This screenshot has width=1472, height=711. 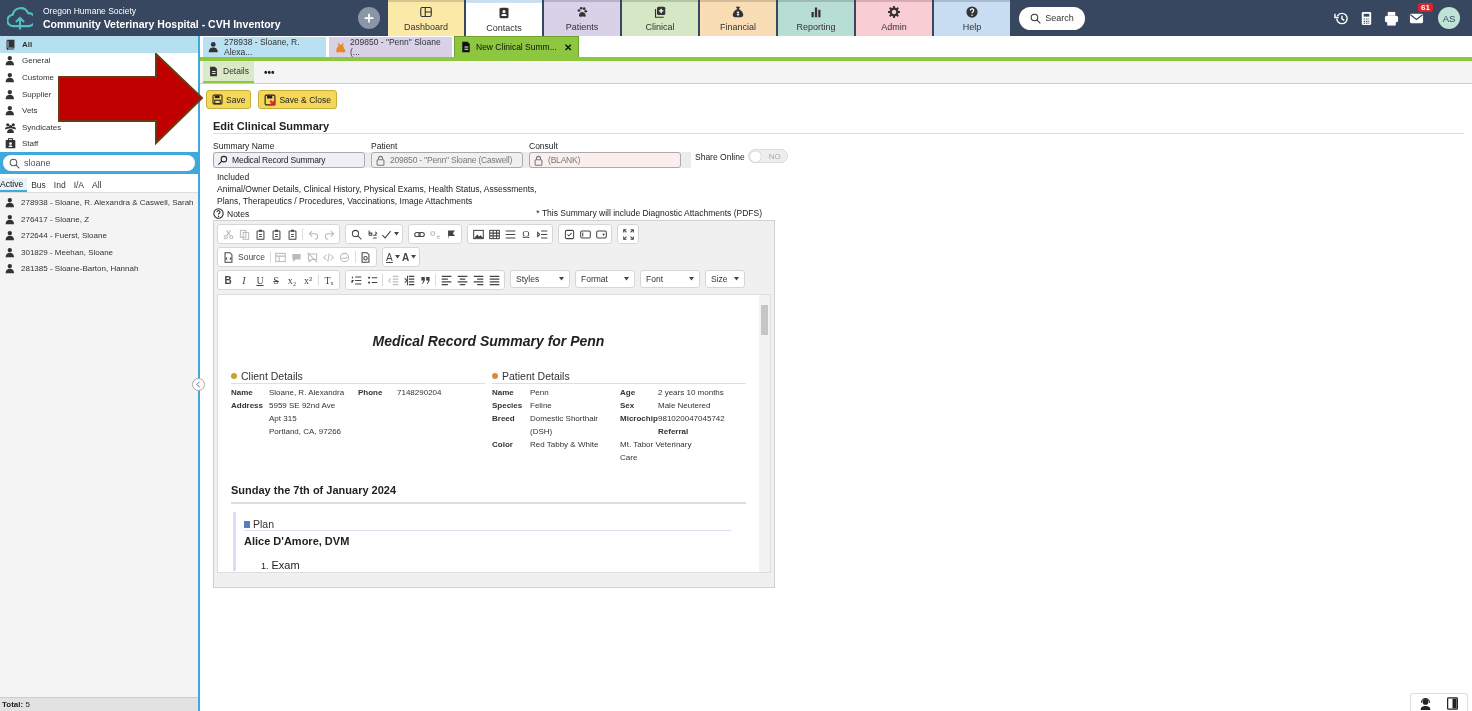 What do you see at coordinates (516, 47) in the screenshot?
I see `document-tab: New Clinical Summ... ✕` at bounding box center [516, 47].